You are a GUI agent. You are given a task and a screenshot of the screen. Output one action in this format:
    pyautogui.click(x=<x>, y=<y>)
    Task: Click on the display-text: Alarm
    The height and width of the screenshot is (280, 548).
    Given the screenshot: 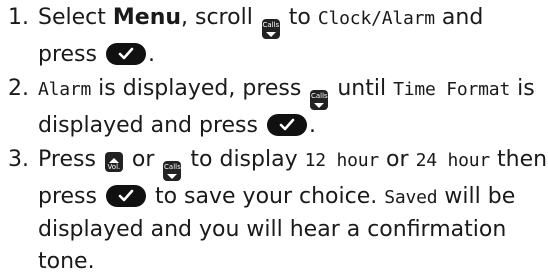 What is the action you would take?
    pyautogui.click(x=65, y=89)
    